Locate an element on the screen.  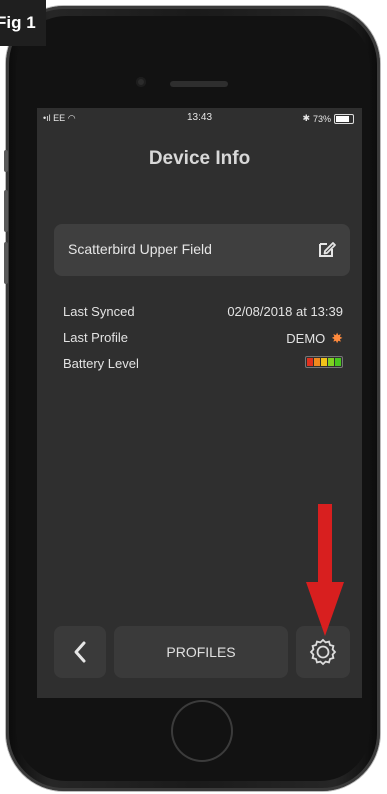
figure-label: Fig 1 is located at coordinates (23, 23).